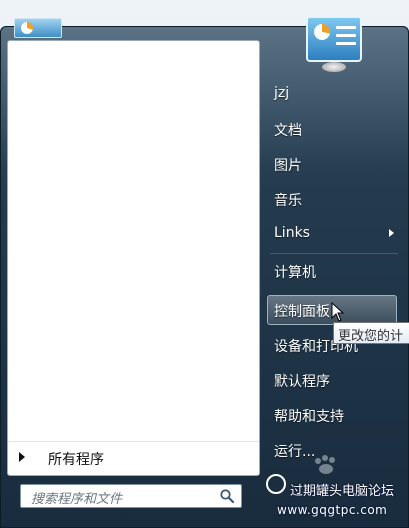  Describe the element at coordinates (334, 253) in the screenshot. I see `separator` at that location.